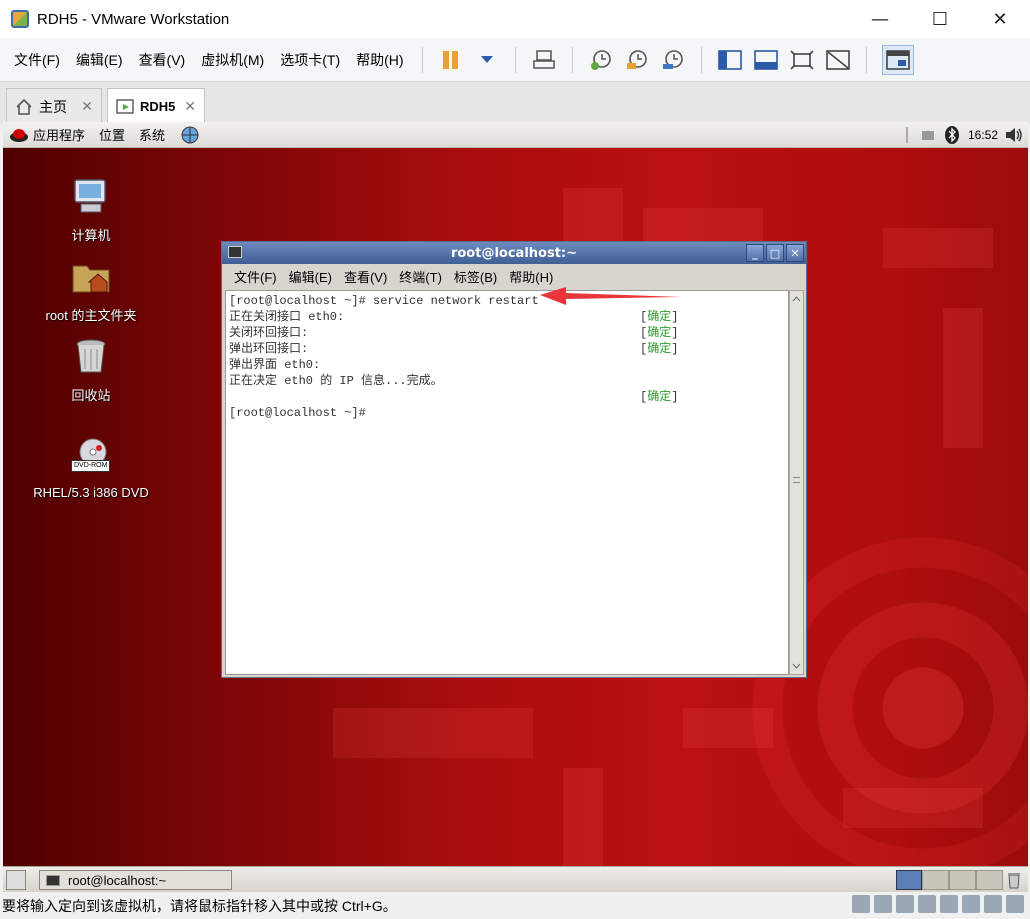  What do you see at coordinates (59, 135) in the screenshot?
I see `applications-label: 应用程序` at bounding box center [59, 135].